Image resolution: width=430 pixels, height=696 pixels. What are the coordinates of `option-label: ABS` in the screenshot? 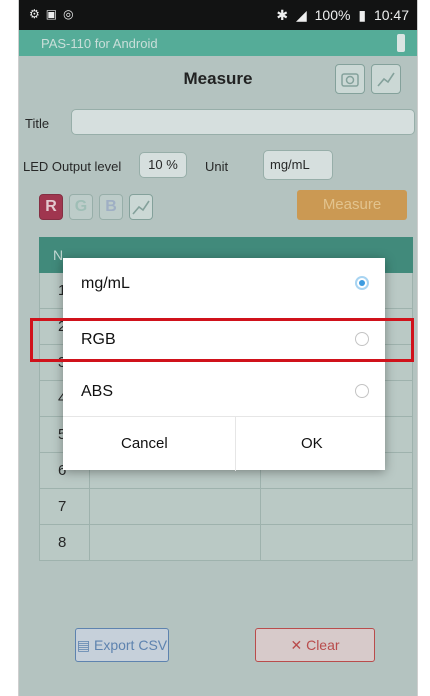 It's located at (97, 391).